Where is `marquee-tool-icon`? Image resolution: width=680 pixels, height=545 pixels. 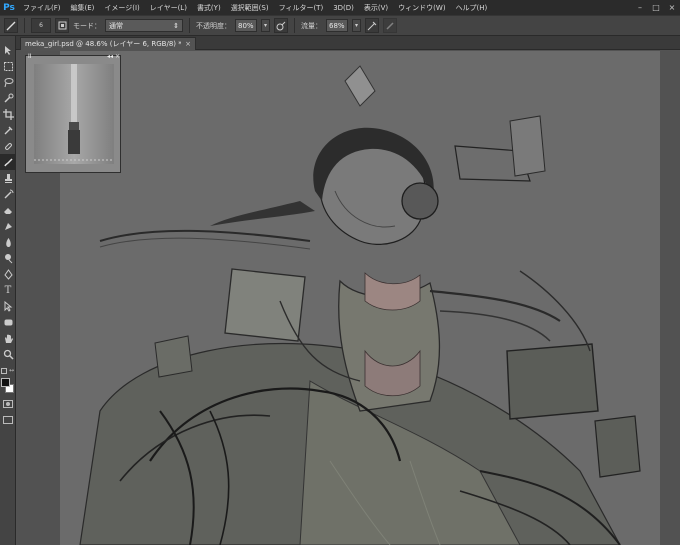
marquee-tool-icon is located at coordinates (8, 66).